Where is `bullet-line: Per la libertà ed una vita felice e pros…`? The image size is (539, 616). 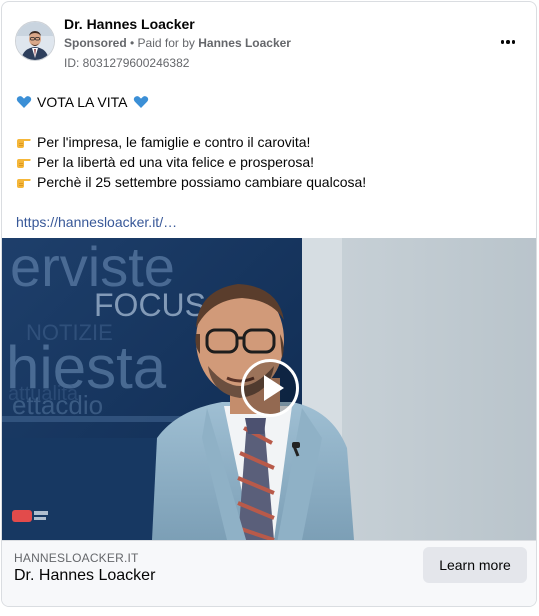
bullet-line: Per la libertà ed una vita felice e pros… is located at coordinates (269, 162).